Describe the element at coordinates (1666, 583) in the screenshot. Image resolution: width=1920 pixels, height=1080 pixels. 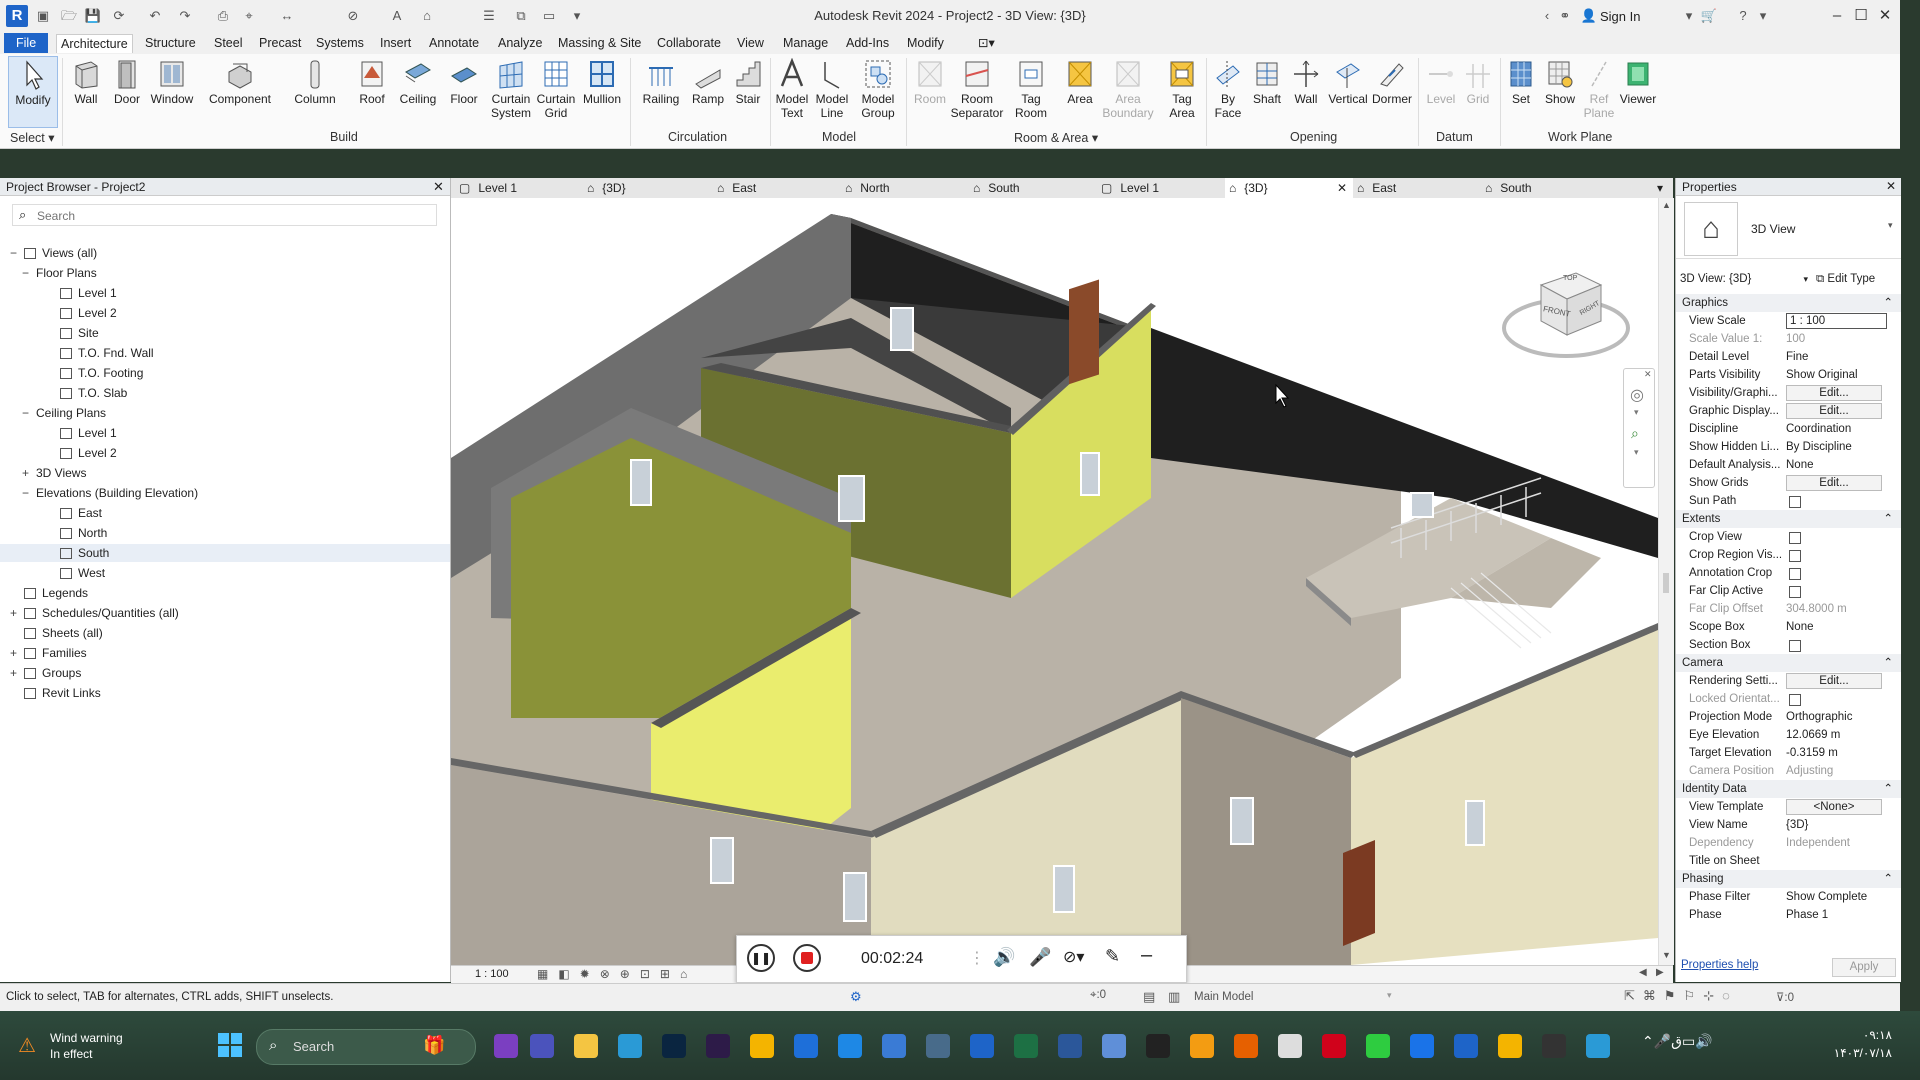
I see `scroll-thumb` at that location.